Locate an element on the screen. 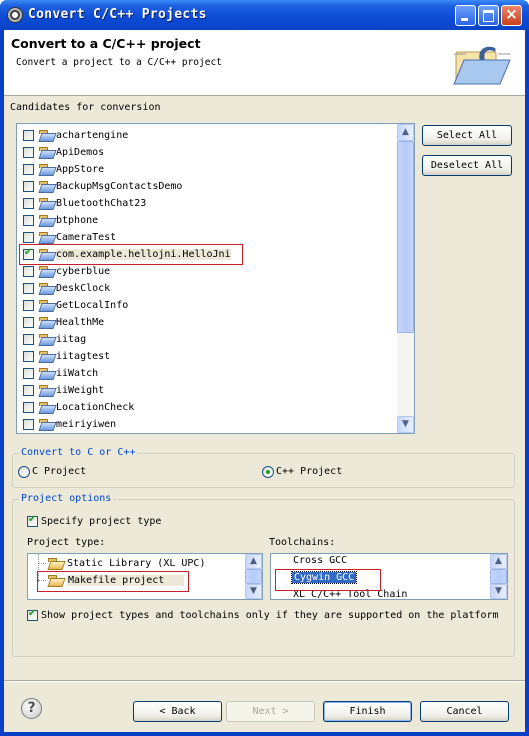  back-button: < Back is located at coordinates (177, 711).